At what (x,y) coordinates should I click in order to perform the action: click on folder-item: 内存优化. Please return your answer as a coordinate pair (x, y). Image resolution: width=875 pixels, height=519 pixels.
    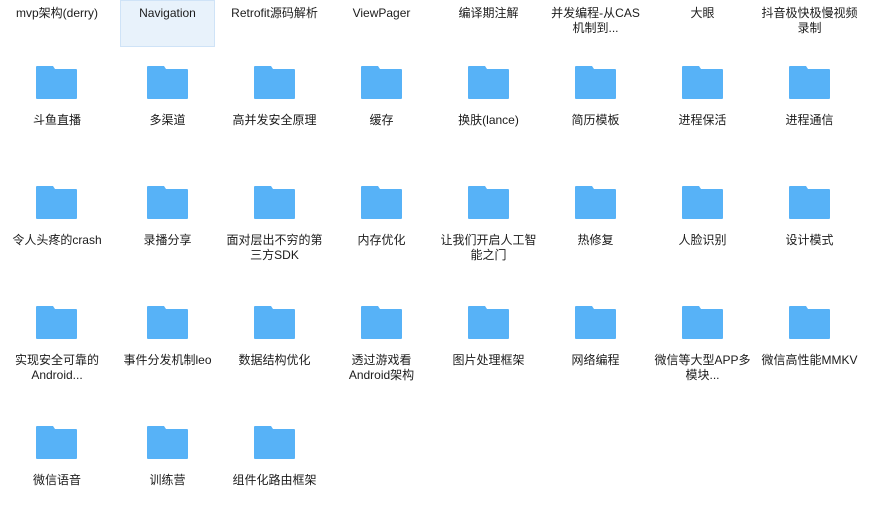
    Looking at the image, I should click on (381, 227).